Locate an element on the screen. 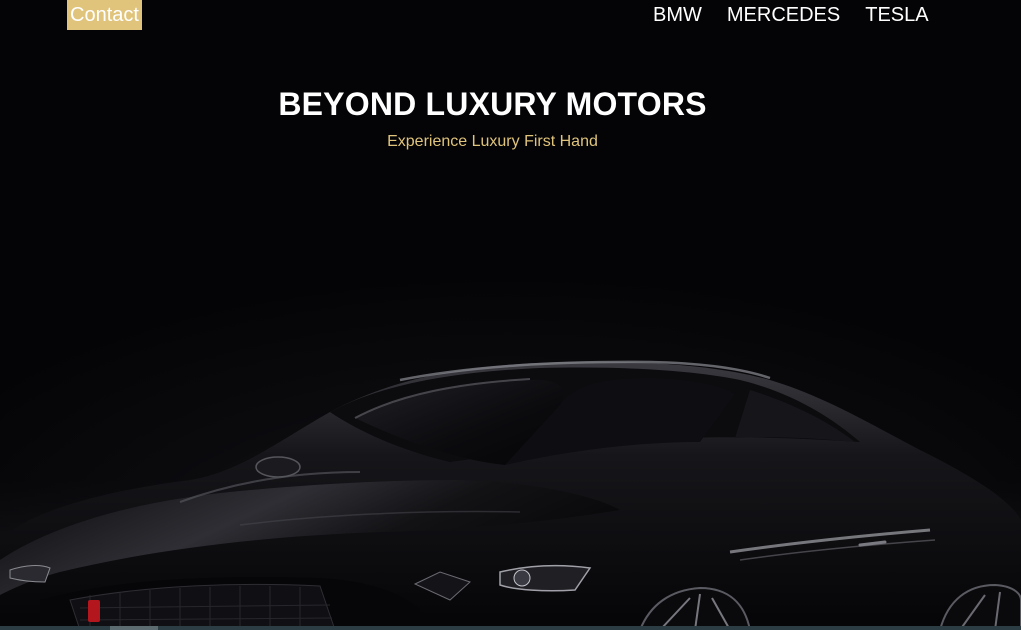 The image size is (1021, 630). hero-tagline: Experience Luxury First Hand is located at coordinates (492, 141).